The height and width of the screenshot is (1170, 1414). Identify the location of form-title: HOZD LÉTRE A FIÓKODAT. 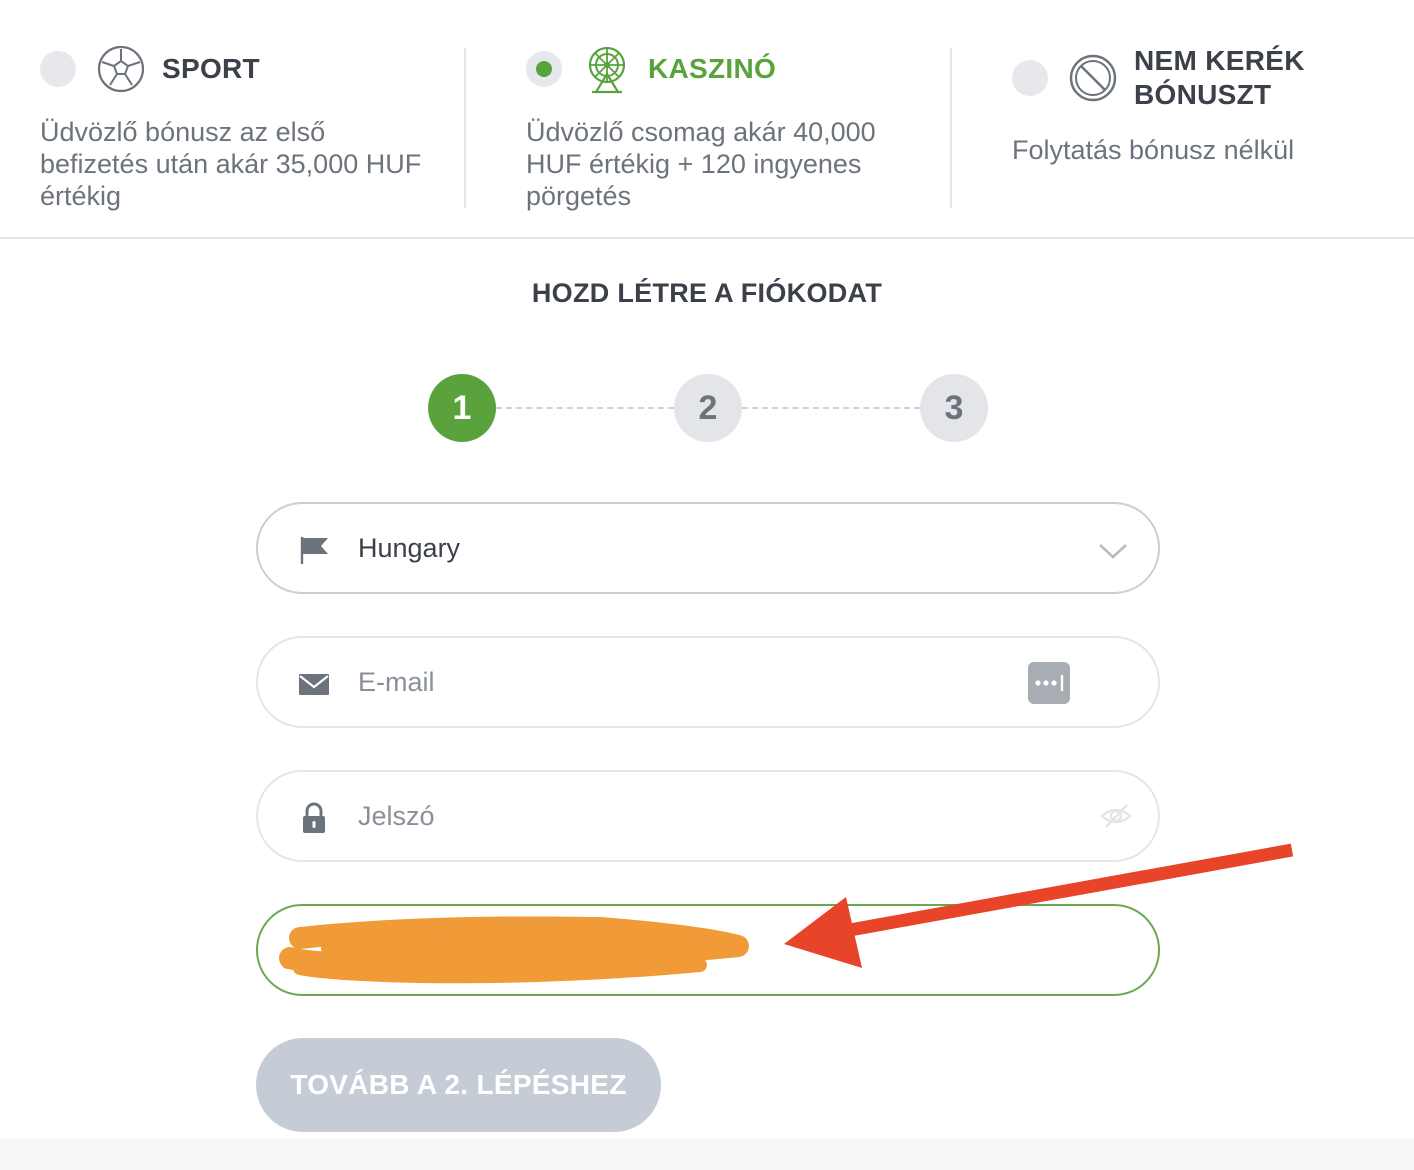
(707, 293).